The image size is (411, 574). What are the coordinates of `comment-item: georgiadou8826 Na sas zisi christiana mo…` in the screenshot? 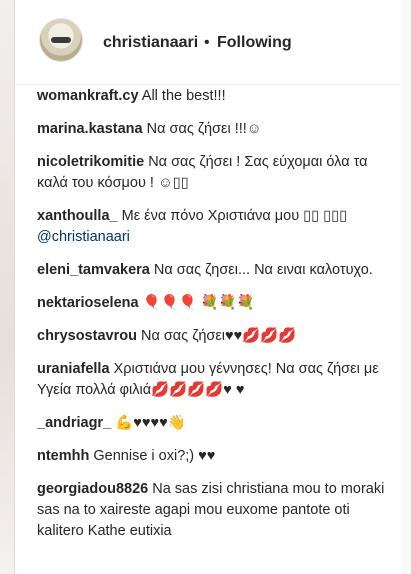 It's located at (216, 510).